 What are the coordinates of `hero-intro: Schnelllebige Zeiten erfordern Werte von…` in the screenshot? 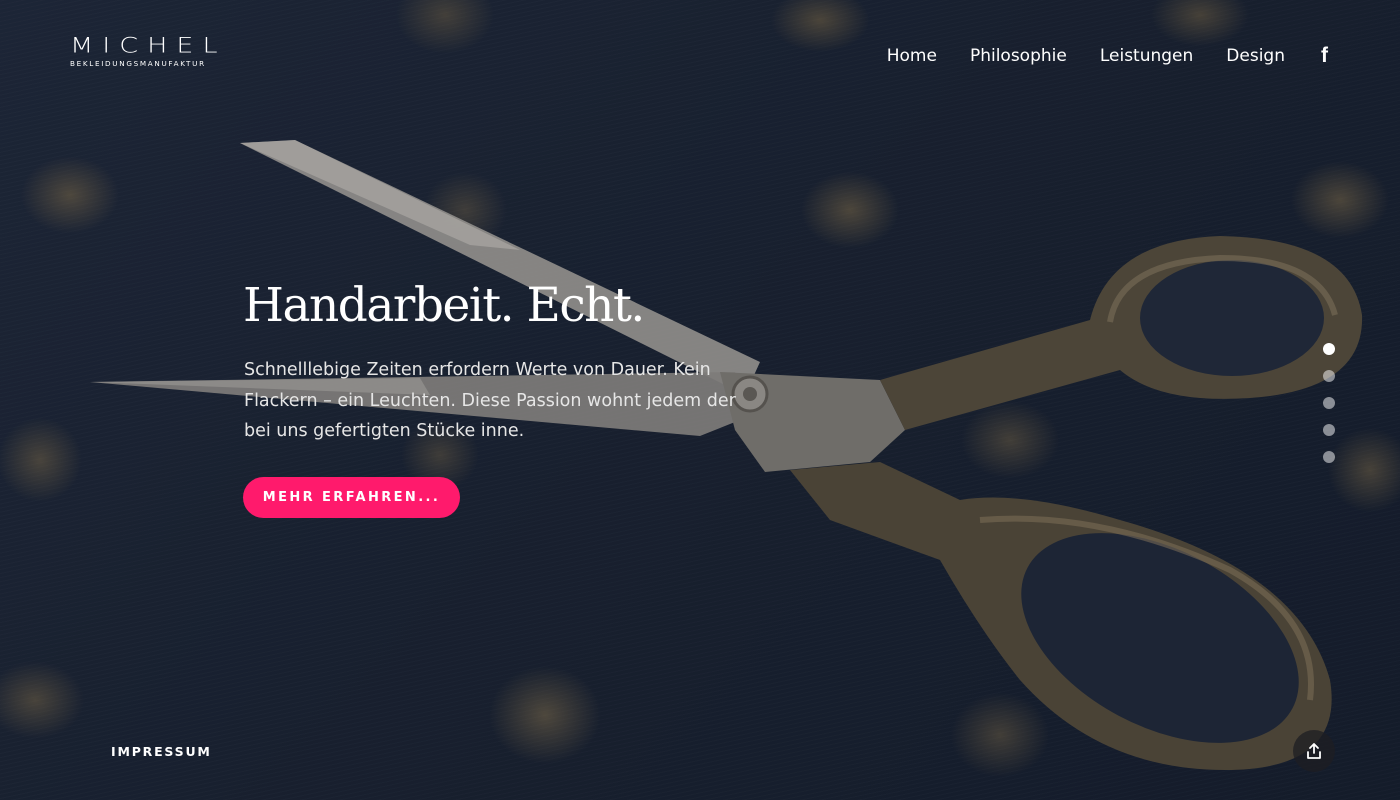 It's located at (490, 400).